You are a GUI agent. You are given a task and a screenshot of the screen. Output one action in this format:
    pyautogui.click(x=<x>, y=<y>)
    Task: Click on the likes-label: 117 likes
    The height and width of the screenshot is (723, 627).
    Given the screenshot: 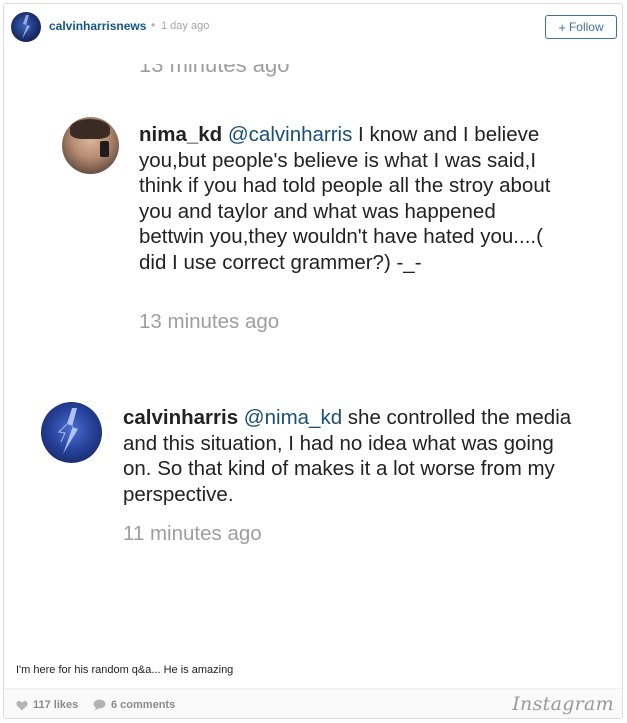 What is the action you would take?
    pyautogui.click(x=56, y=705)
    